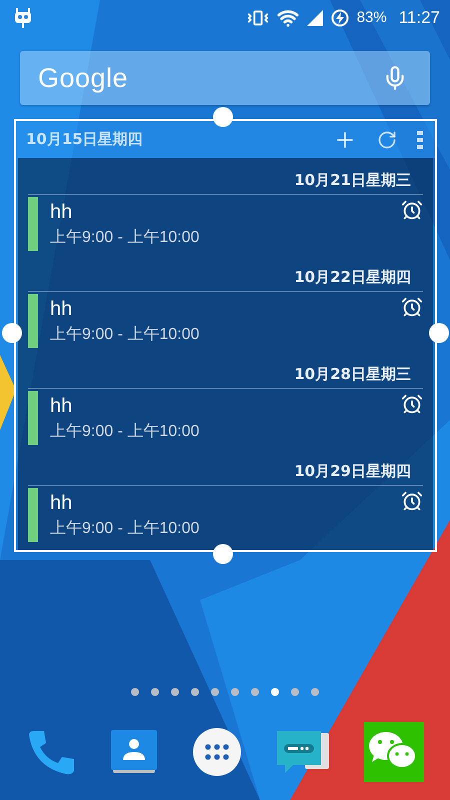 Image resolution: width=450 pixels, height=800 pixels. I want to click on app-drawer-icon, so click(217, 752).